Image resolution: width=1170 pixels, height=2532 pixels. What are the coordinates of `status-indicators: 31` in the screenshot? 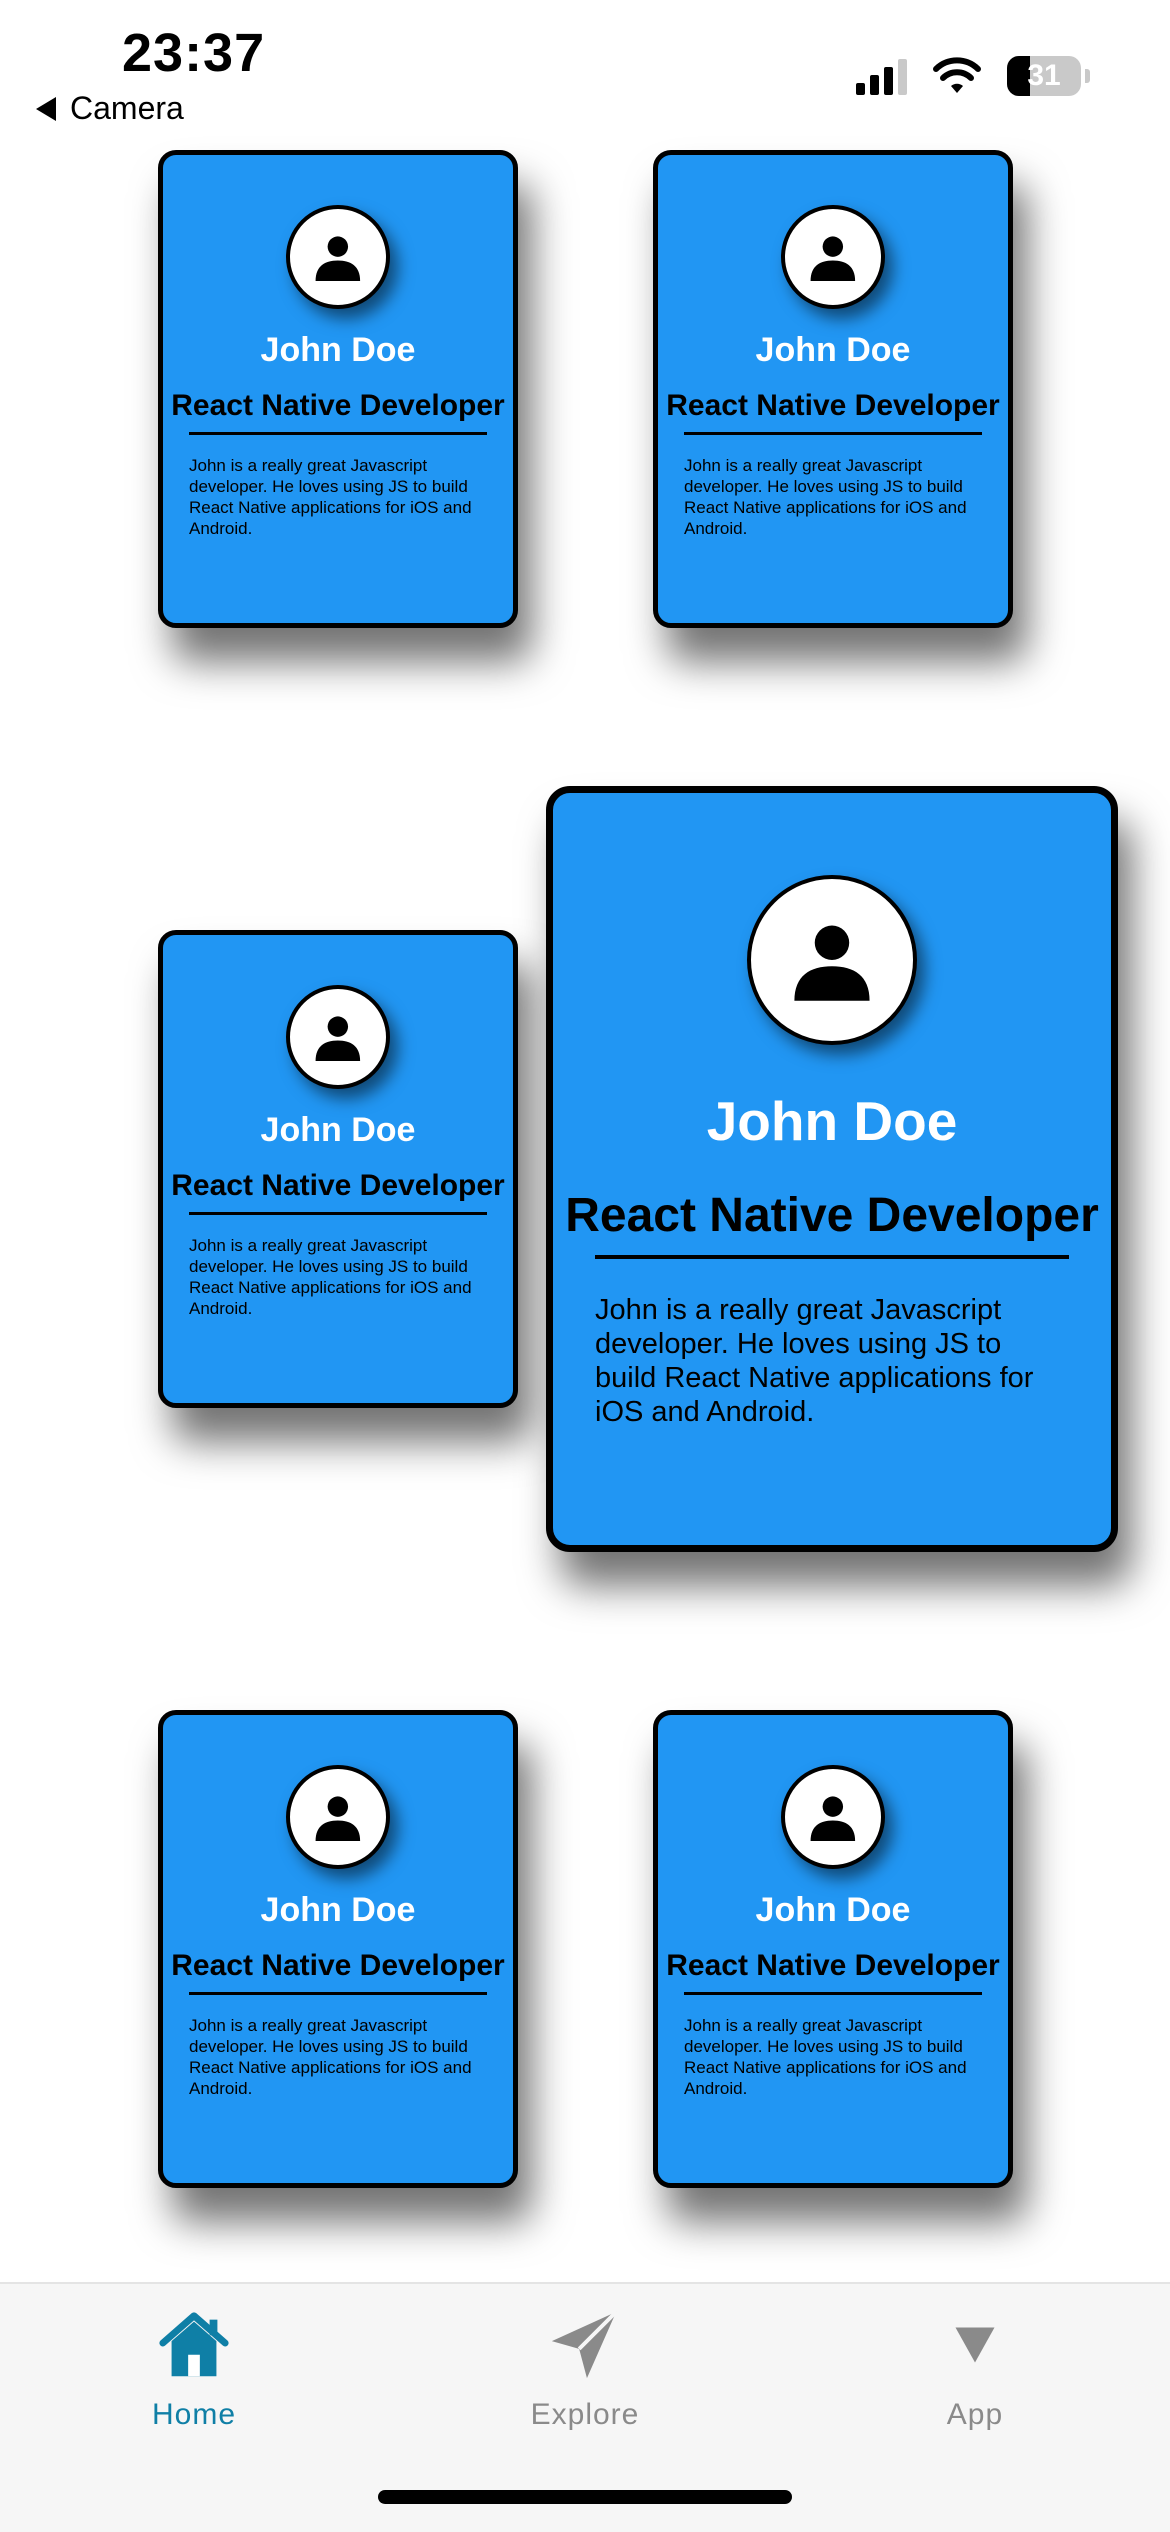 It's located at (973, 76).